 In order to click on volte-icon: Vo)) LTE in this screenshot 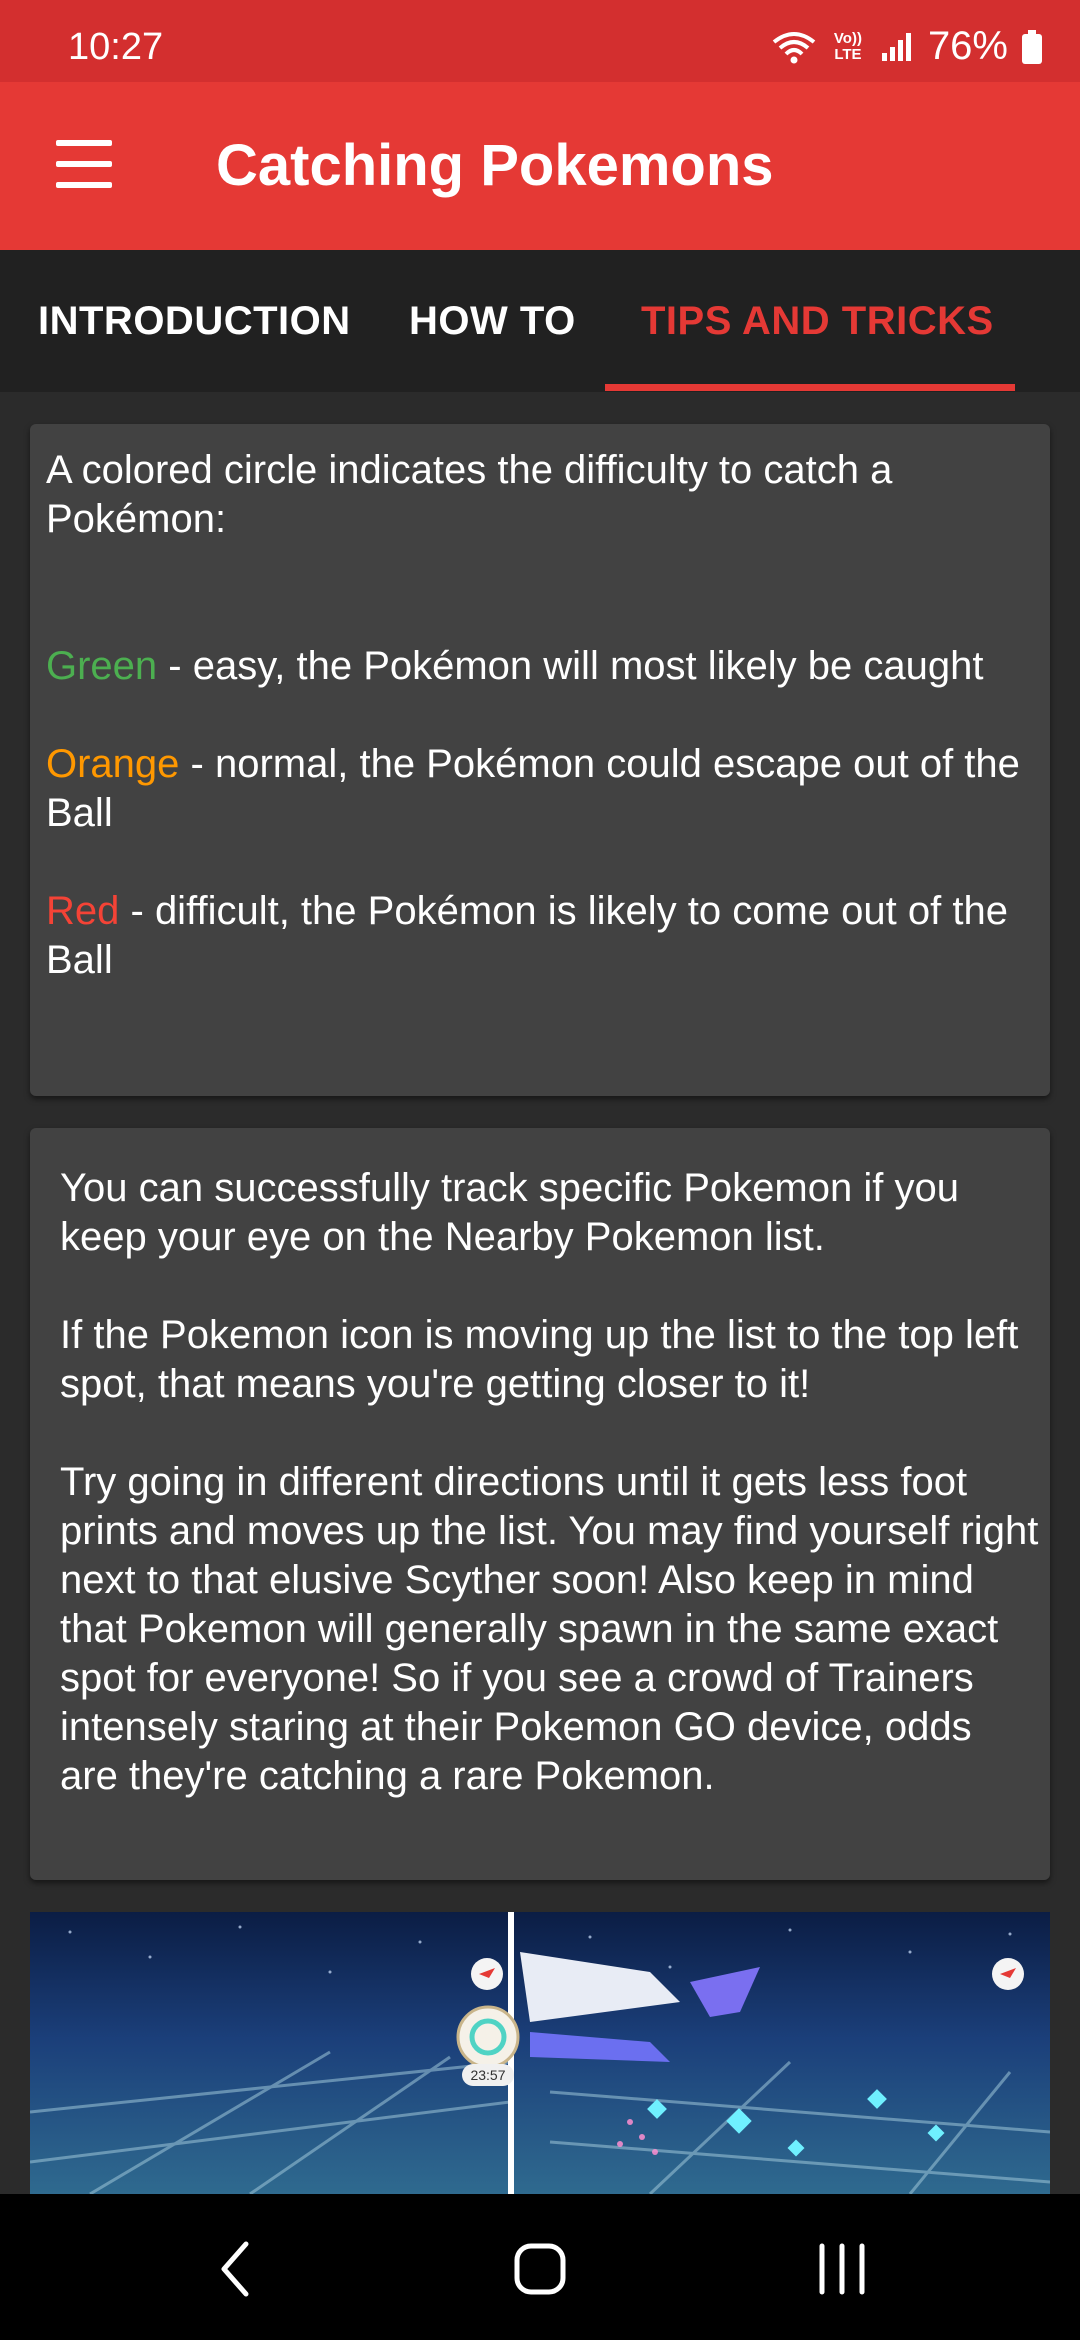, I will do `click(847, 46)`.